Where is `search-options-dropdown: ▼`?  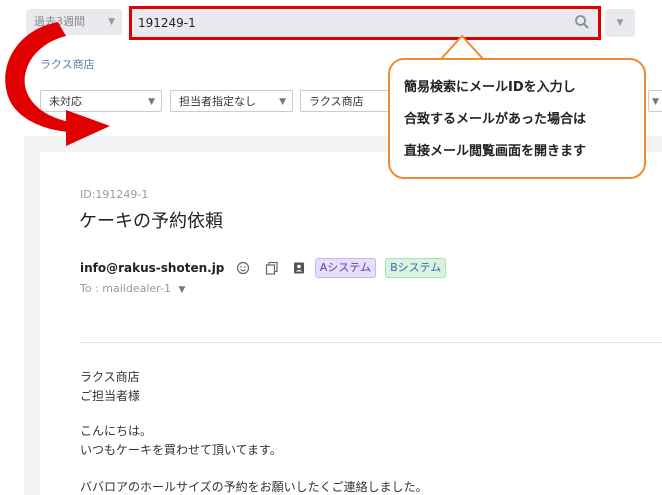
search-options-dropdown: ▼ is located at coordinates (620, 23).